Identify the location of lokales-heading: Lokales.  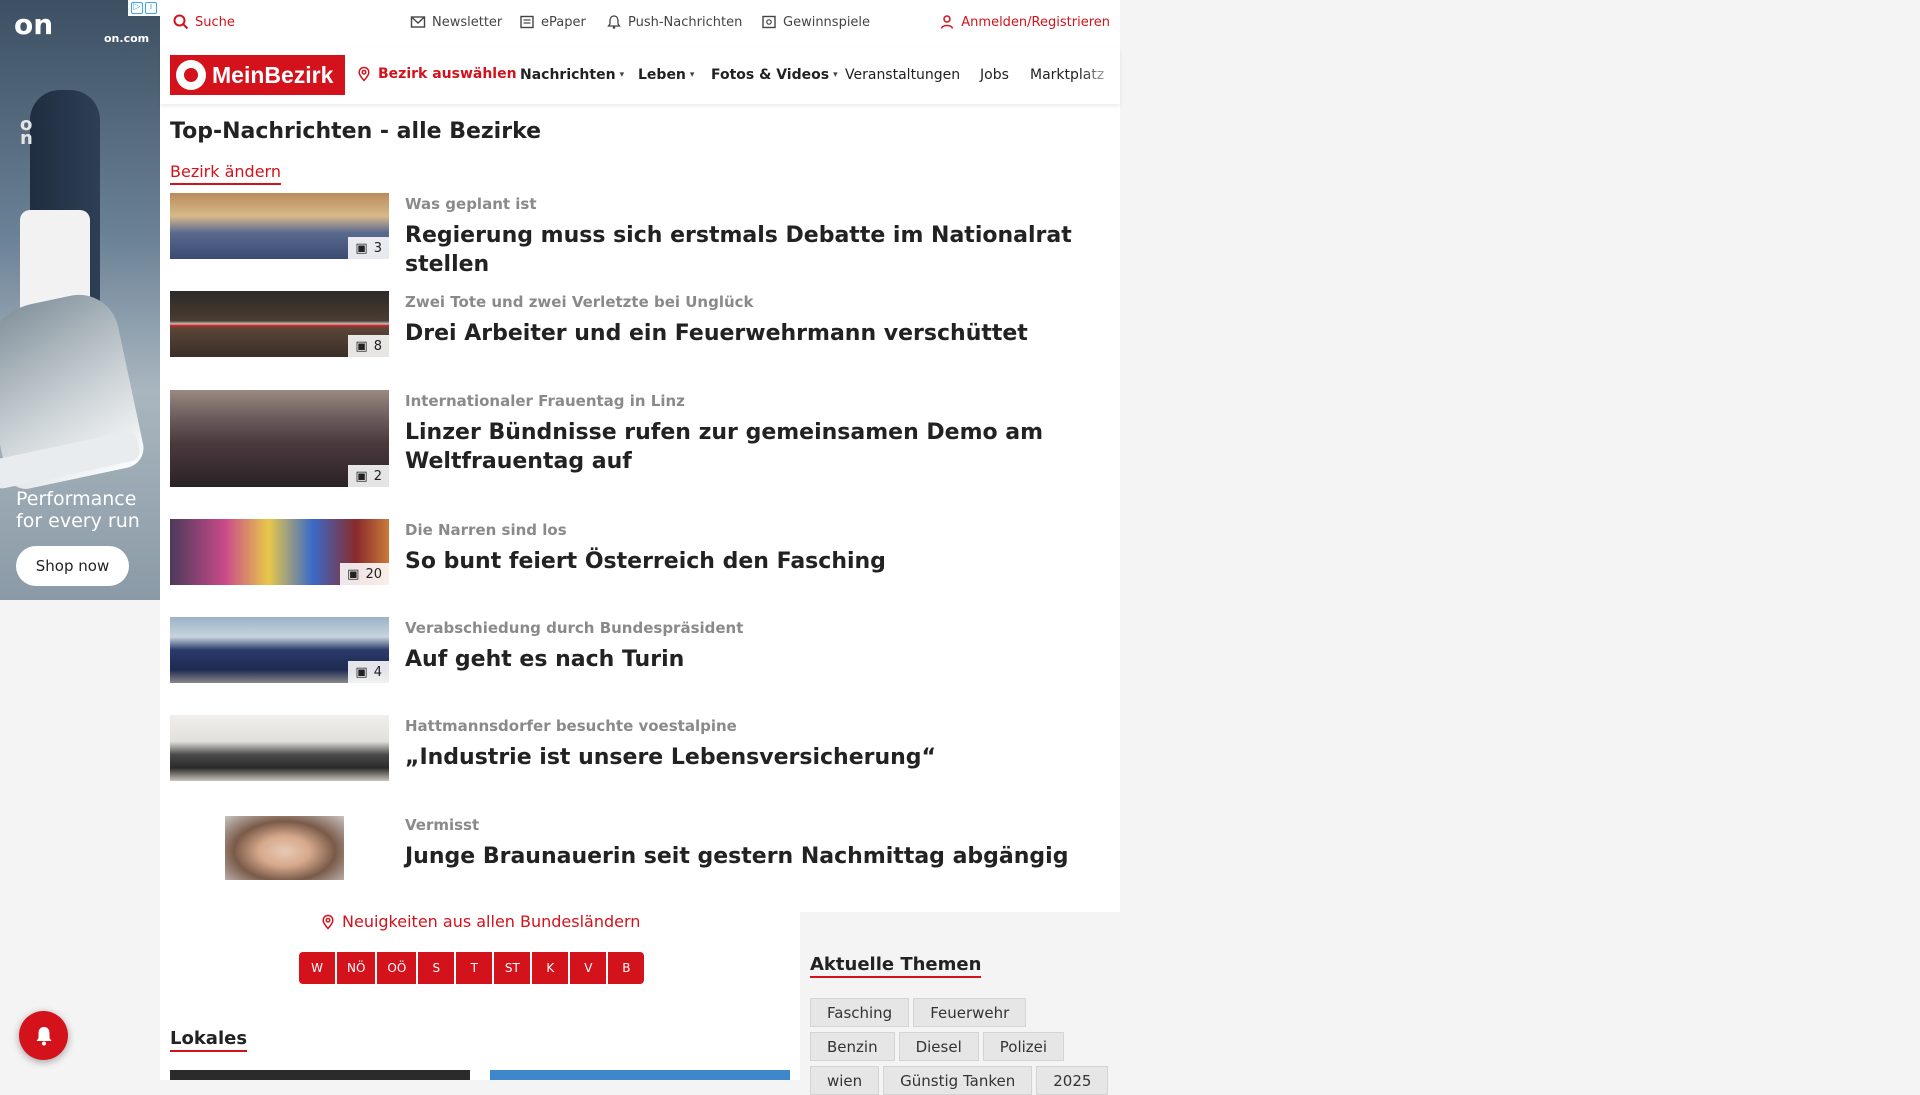
(209, 1040).